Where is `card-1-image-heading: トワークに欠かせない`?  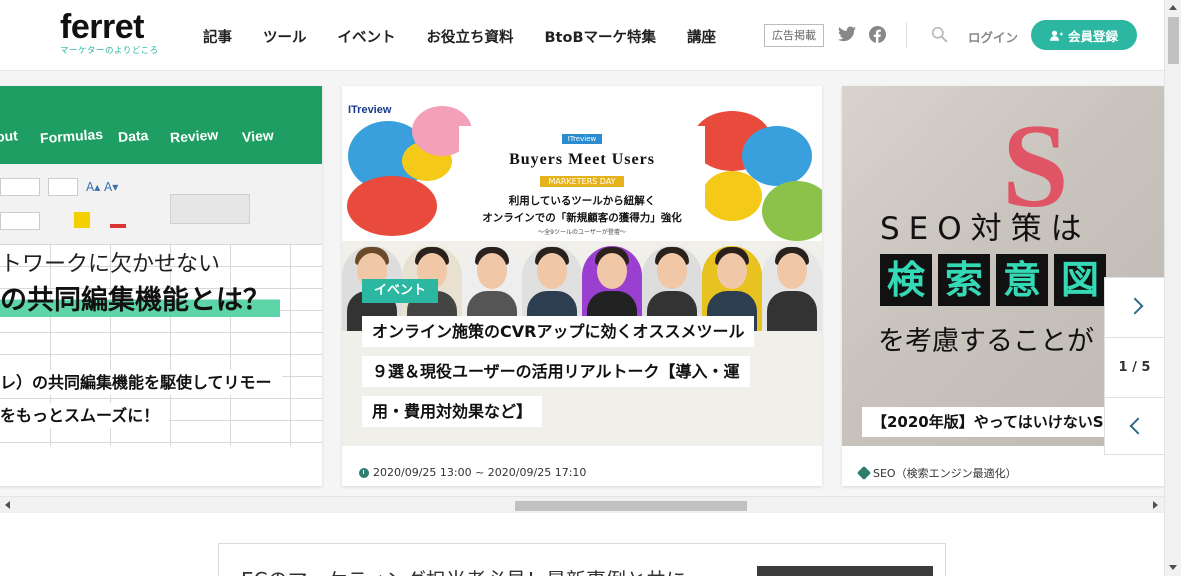 card-1-image-heading: トワークに欠かせない is located at coordinates (110, 264).